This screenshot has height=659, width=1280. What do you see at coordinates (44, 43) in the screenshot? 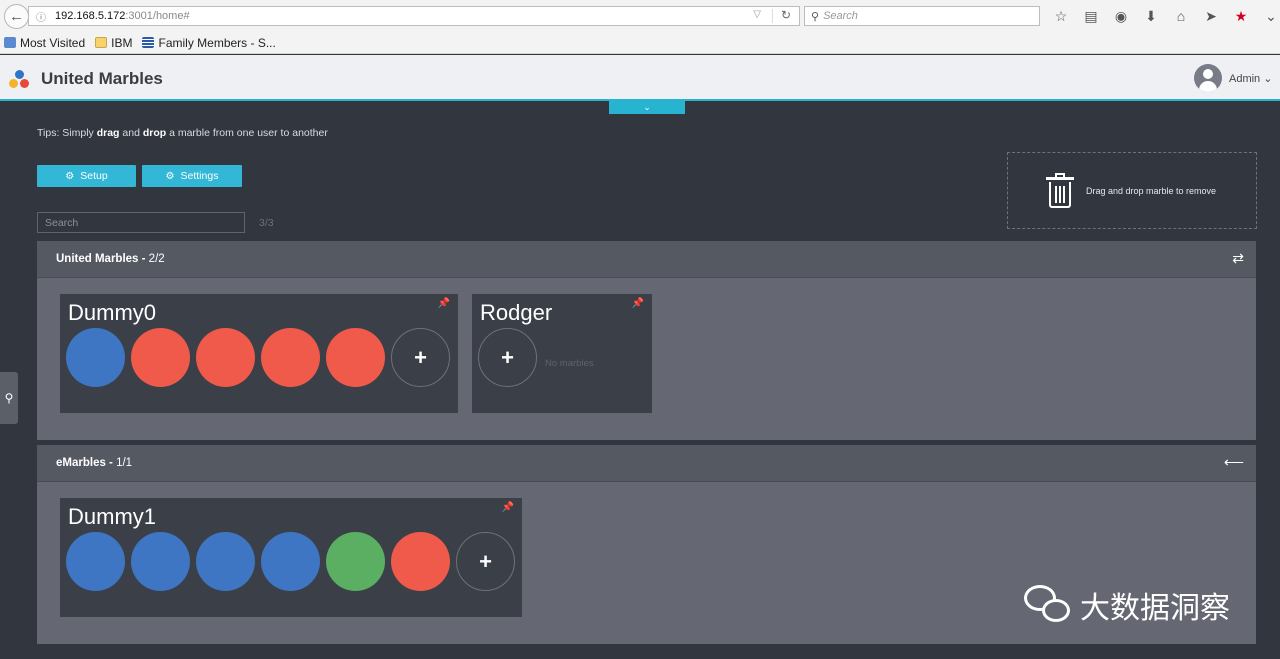
I see `bookmark-most-visited: Most Visited` at bounding box center [44, 43].